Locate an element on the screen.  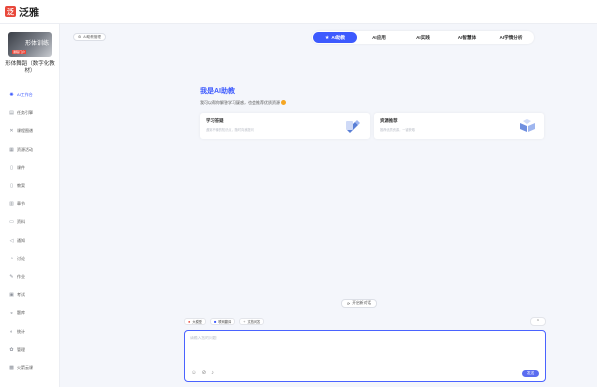
tool-label: 文档问答 is located at coordinates (254, 322).